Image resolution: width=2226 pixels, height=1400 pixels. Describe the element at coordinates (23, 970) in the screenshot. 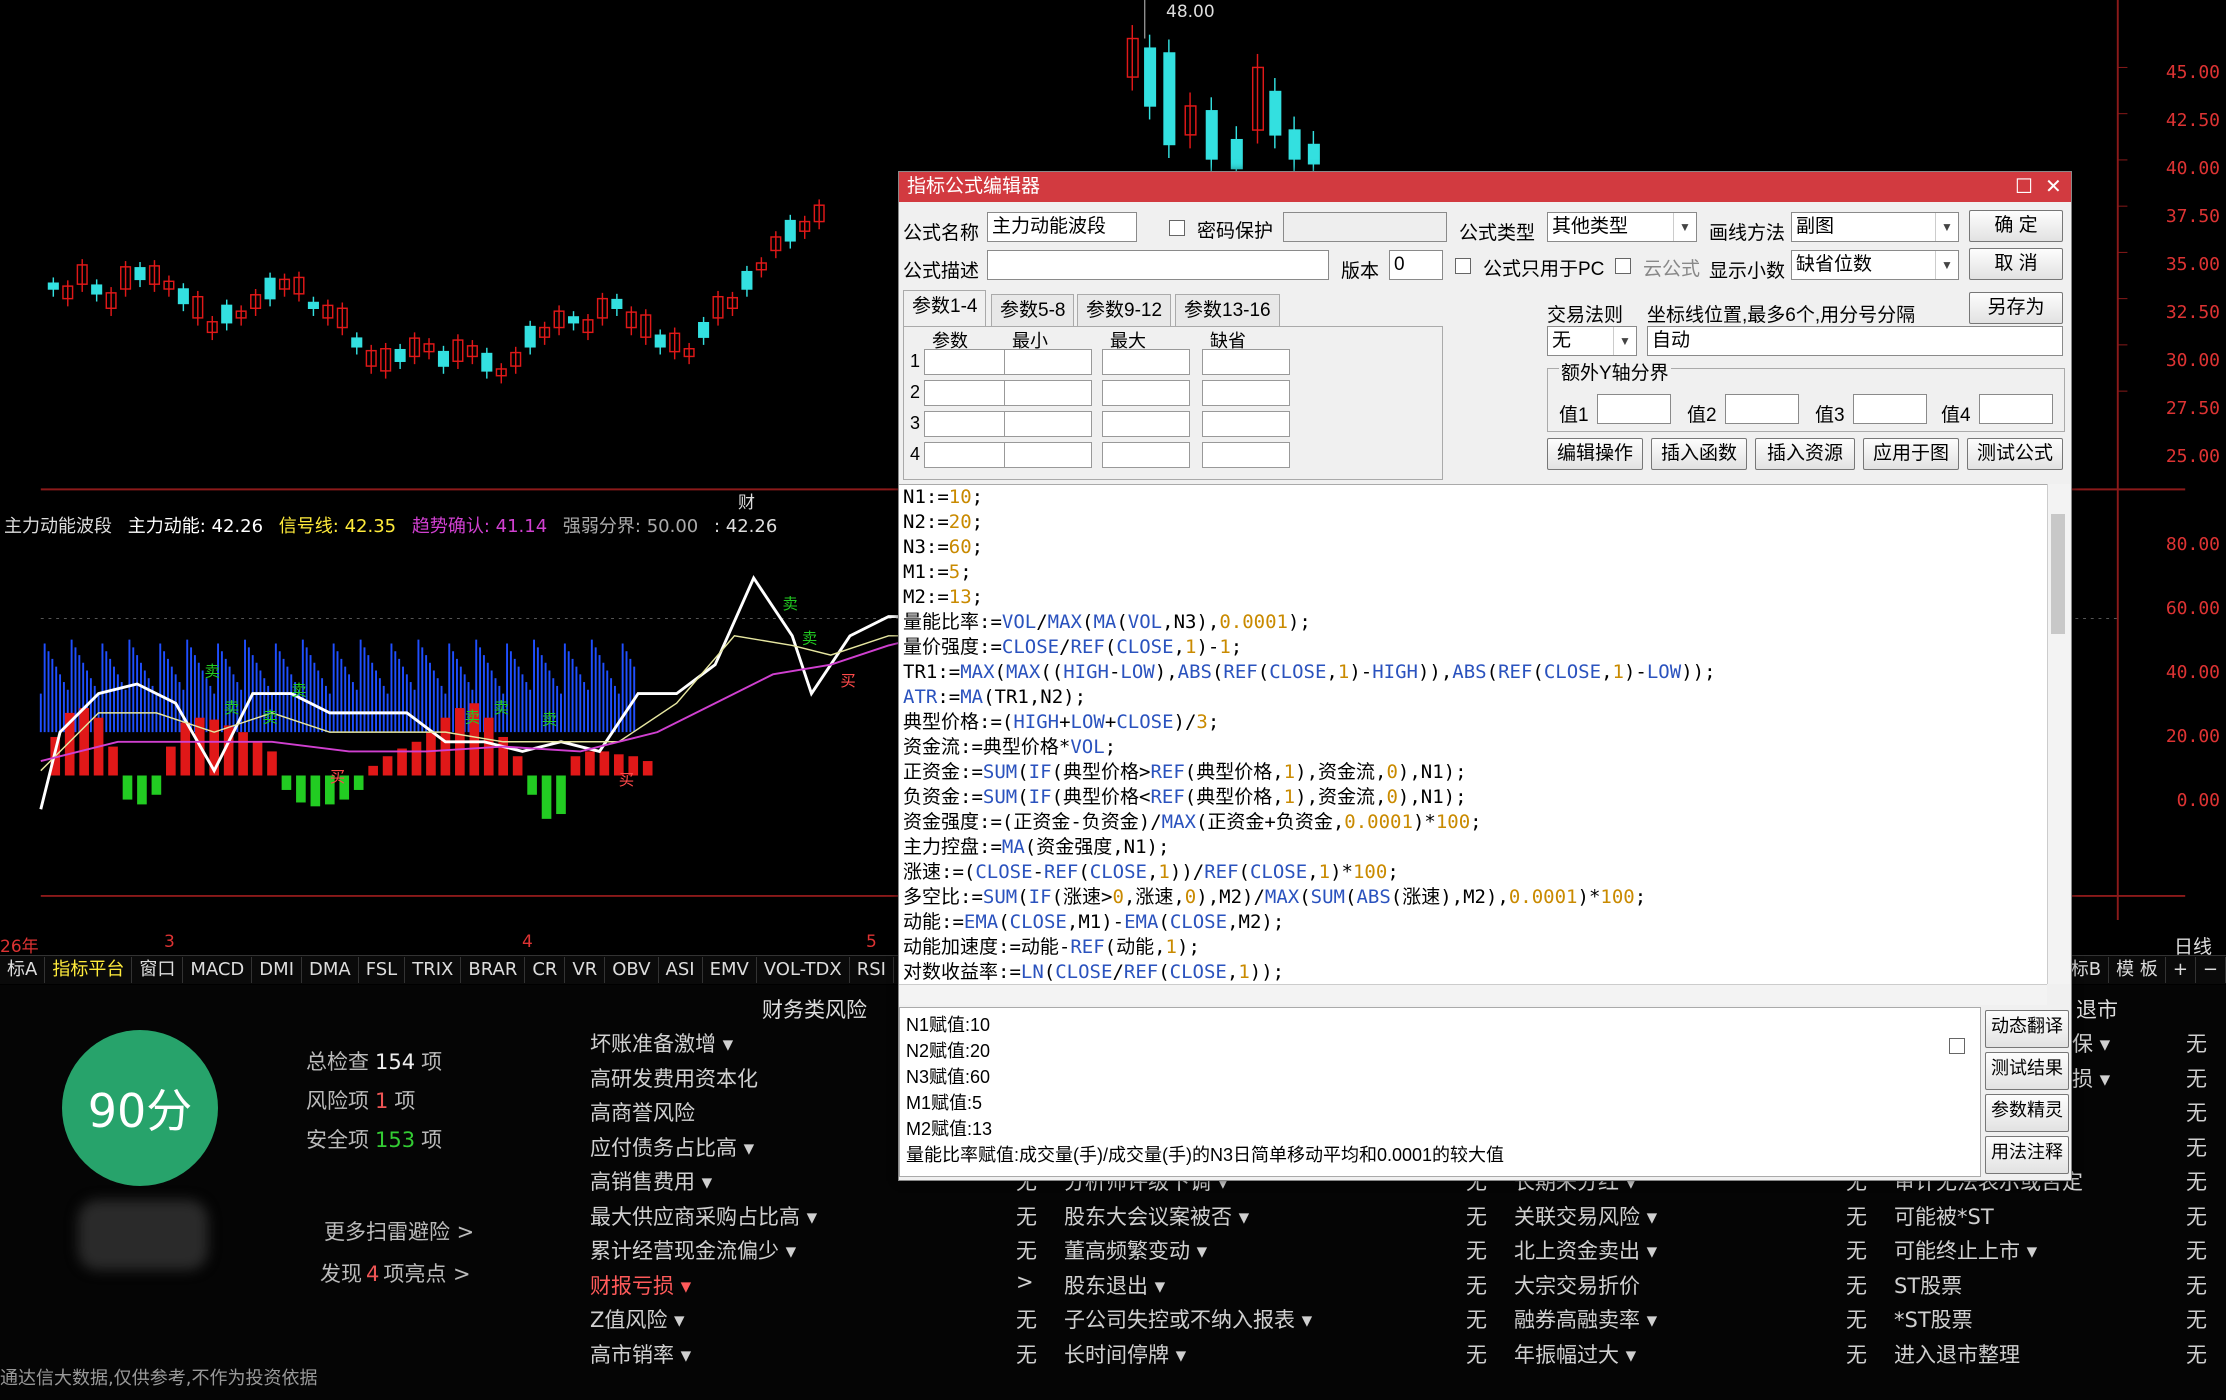

I see `tab-标a: 标A` at that location.